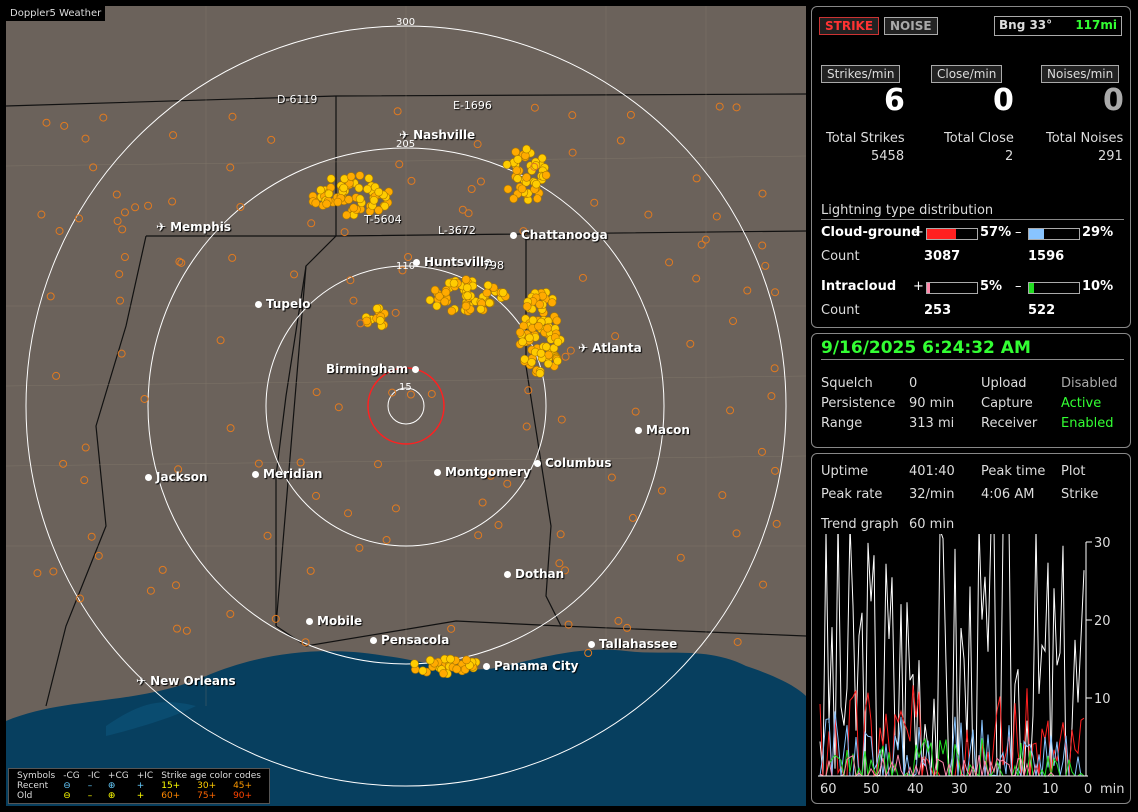  I want to click on x-tick: 30, so click(959, 789).